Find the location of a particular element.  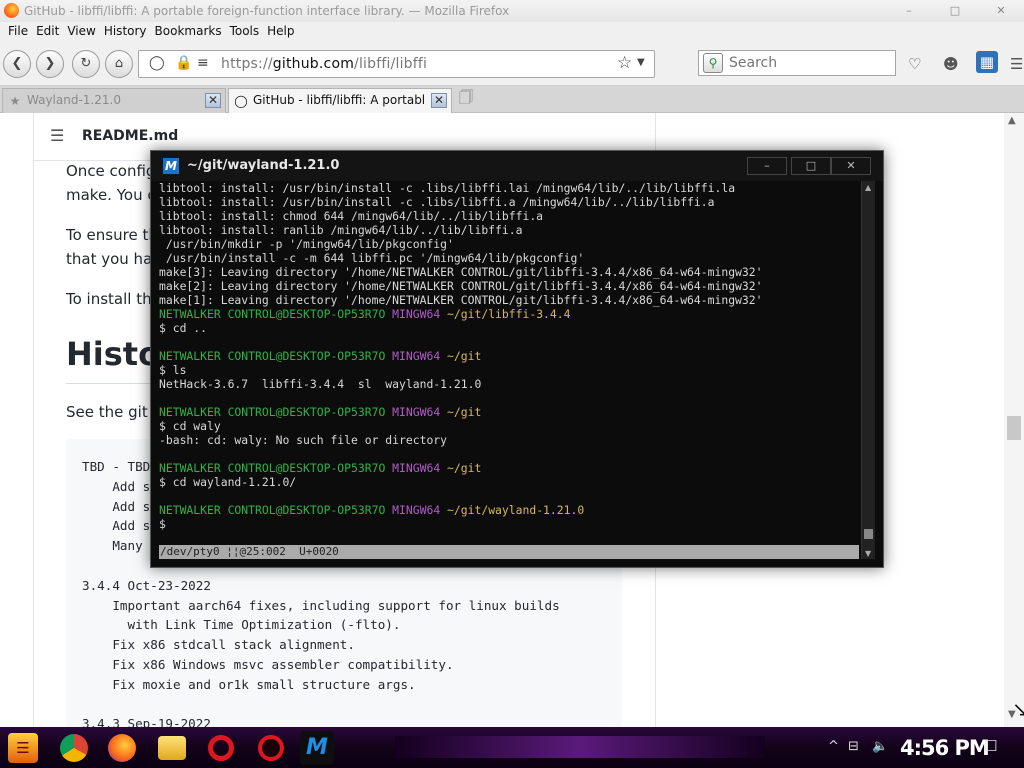

network-icon: ⊟ is located at coordinates (853, 746).